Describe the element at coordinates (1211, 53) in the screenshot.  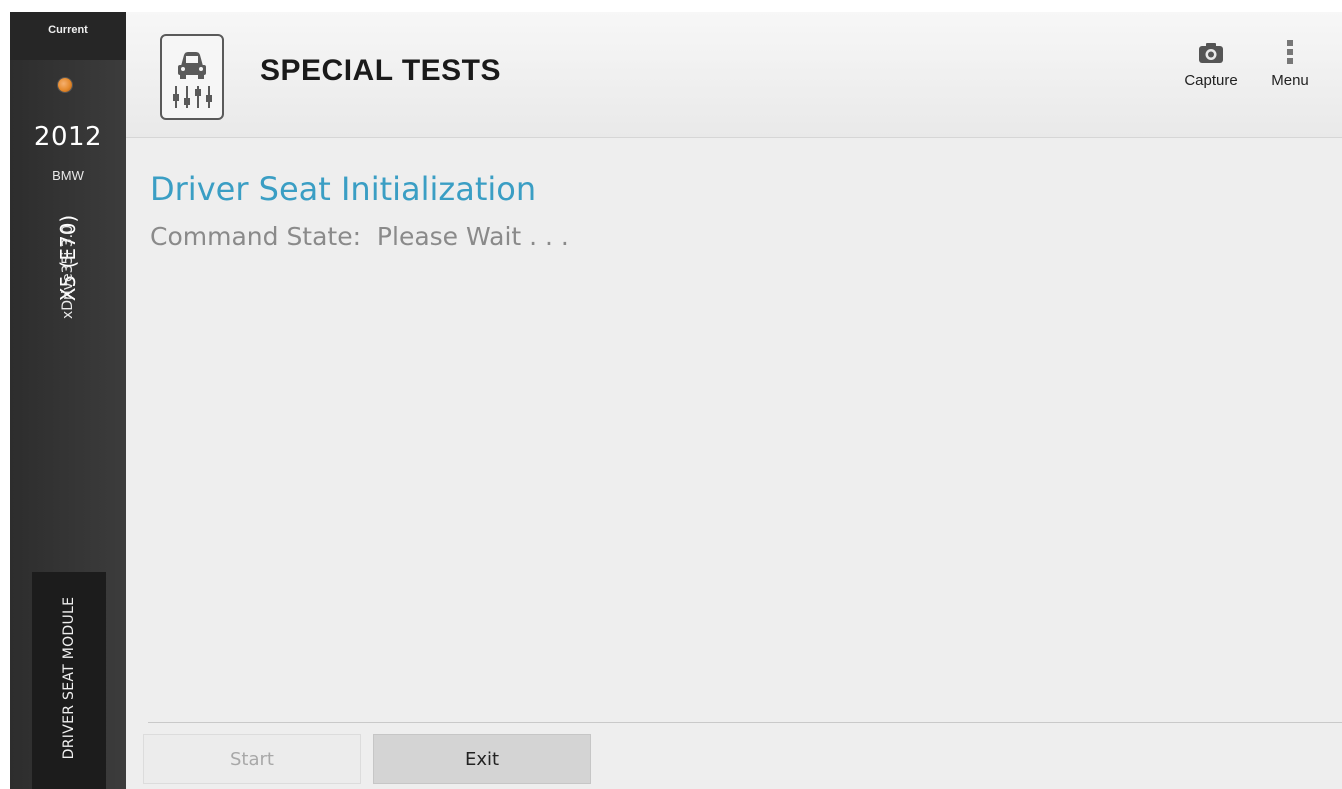
I see `camera-icon` at that location.